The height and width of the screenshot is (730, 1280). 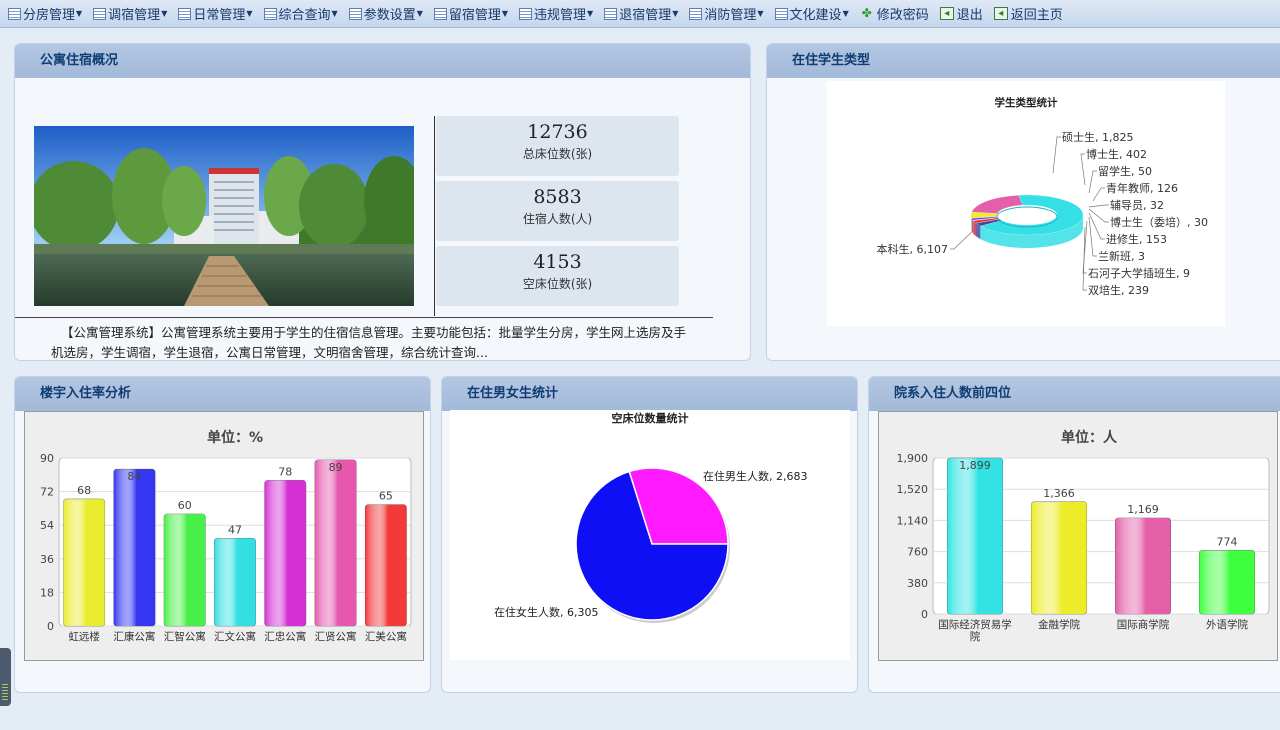 What do you see at coordinates (1159, 222) in the screenshot?
I see `pie-label: 博士生（委培）, 30` at bounding box center [1159, 222].